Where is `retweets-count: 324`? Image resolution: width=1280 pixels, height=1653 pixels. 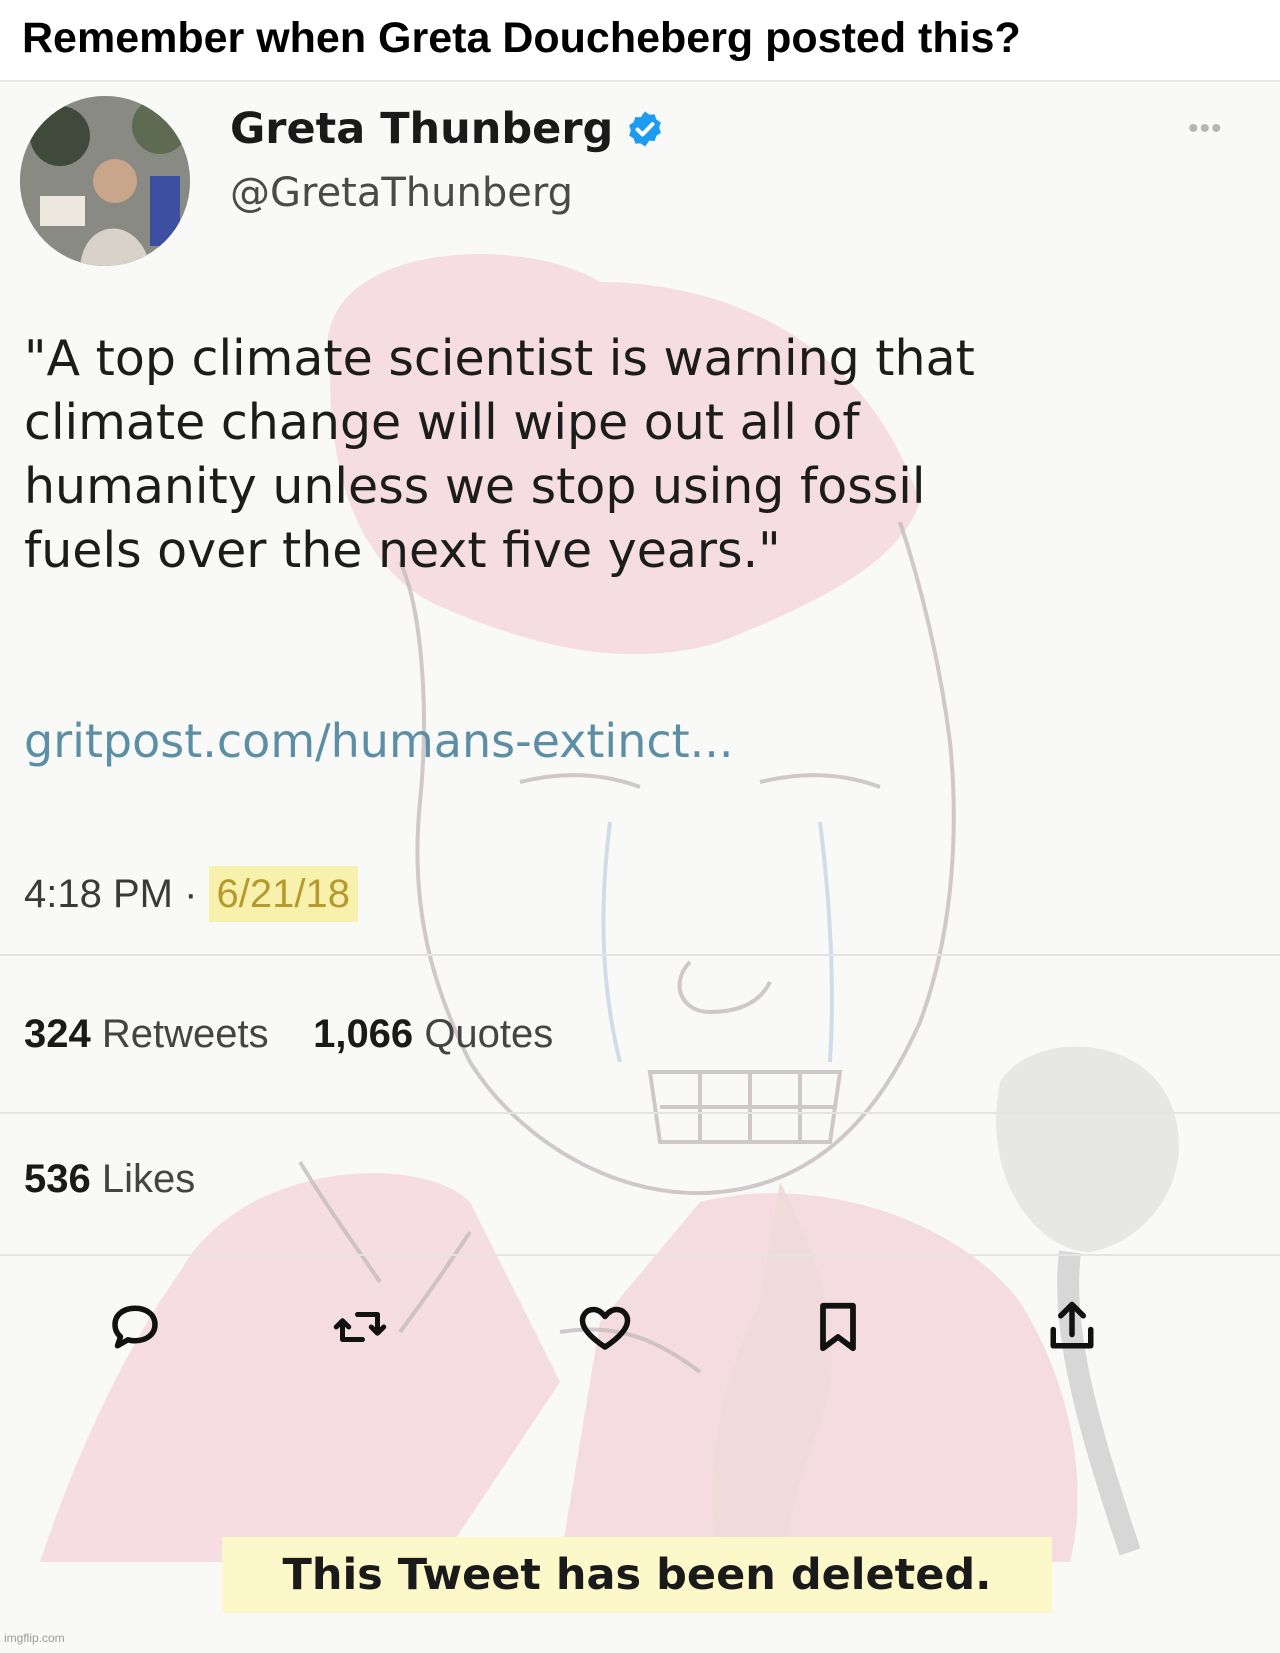 retweets-count: 324 is located at coordinates (57, 1034).